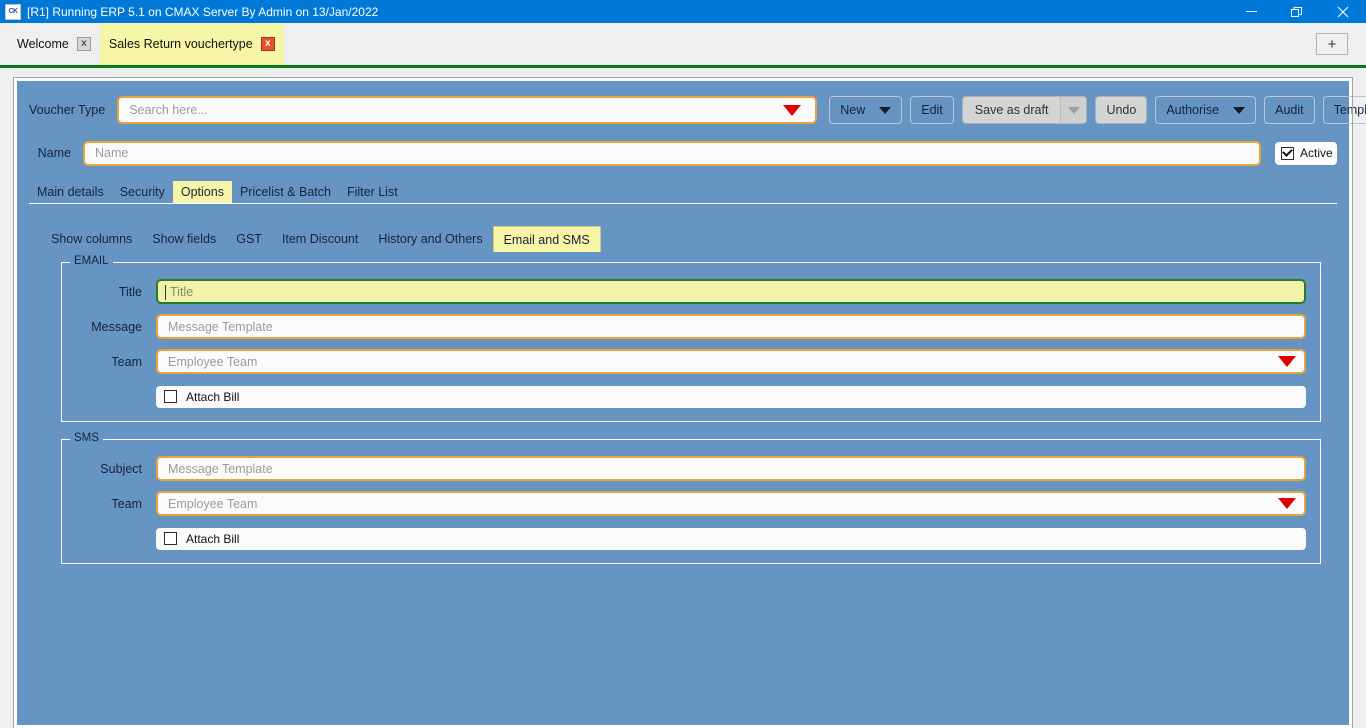 This screenshot has height=728, width=1366. I want to click on sms-team-placeholder: Employee Team, so click(213, 503).